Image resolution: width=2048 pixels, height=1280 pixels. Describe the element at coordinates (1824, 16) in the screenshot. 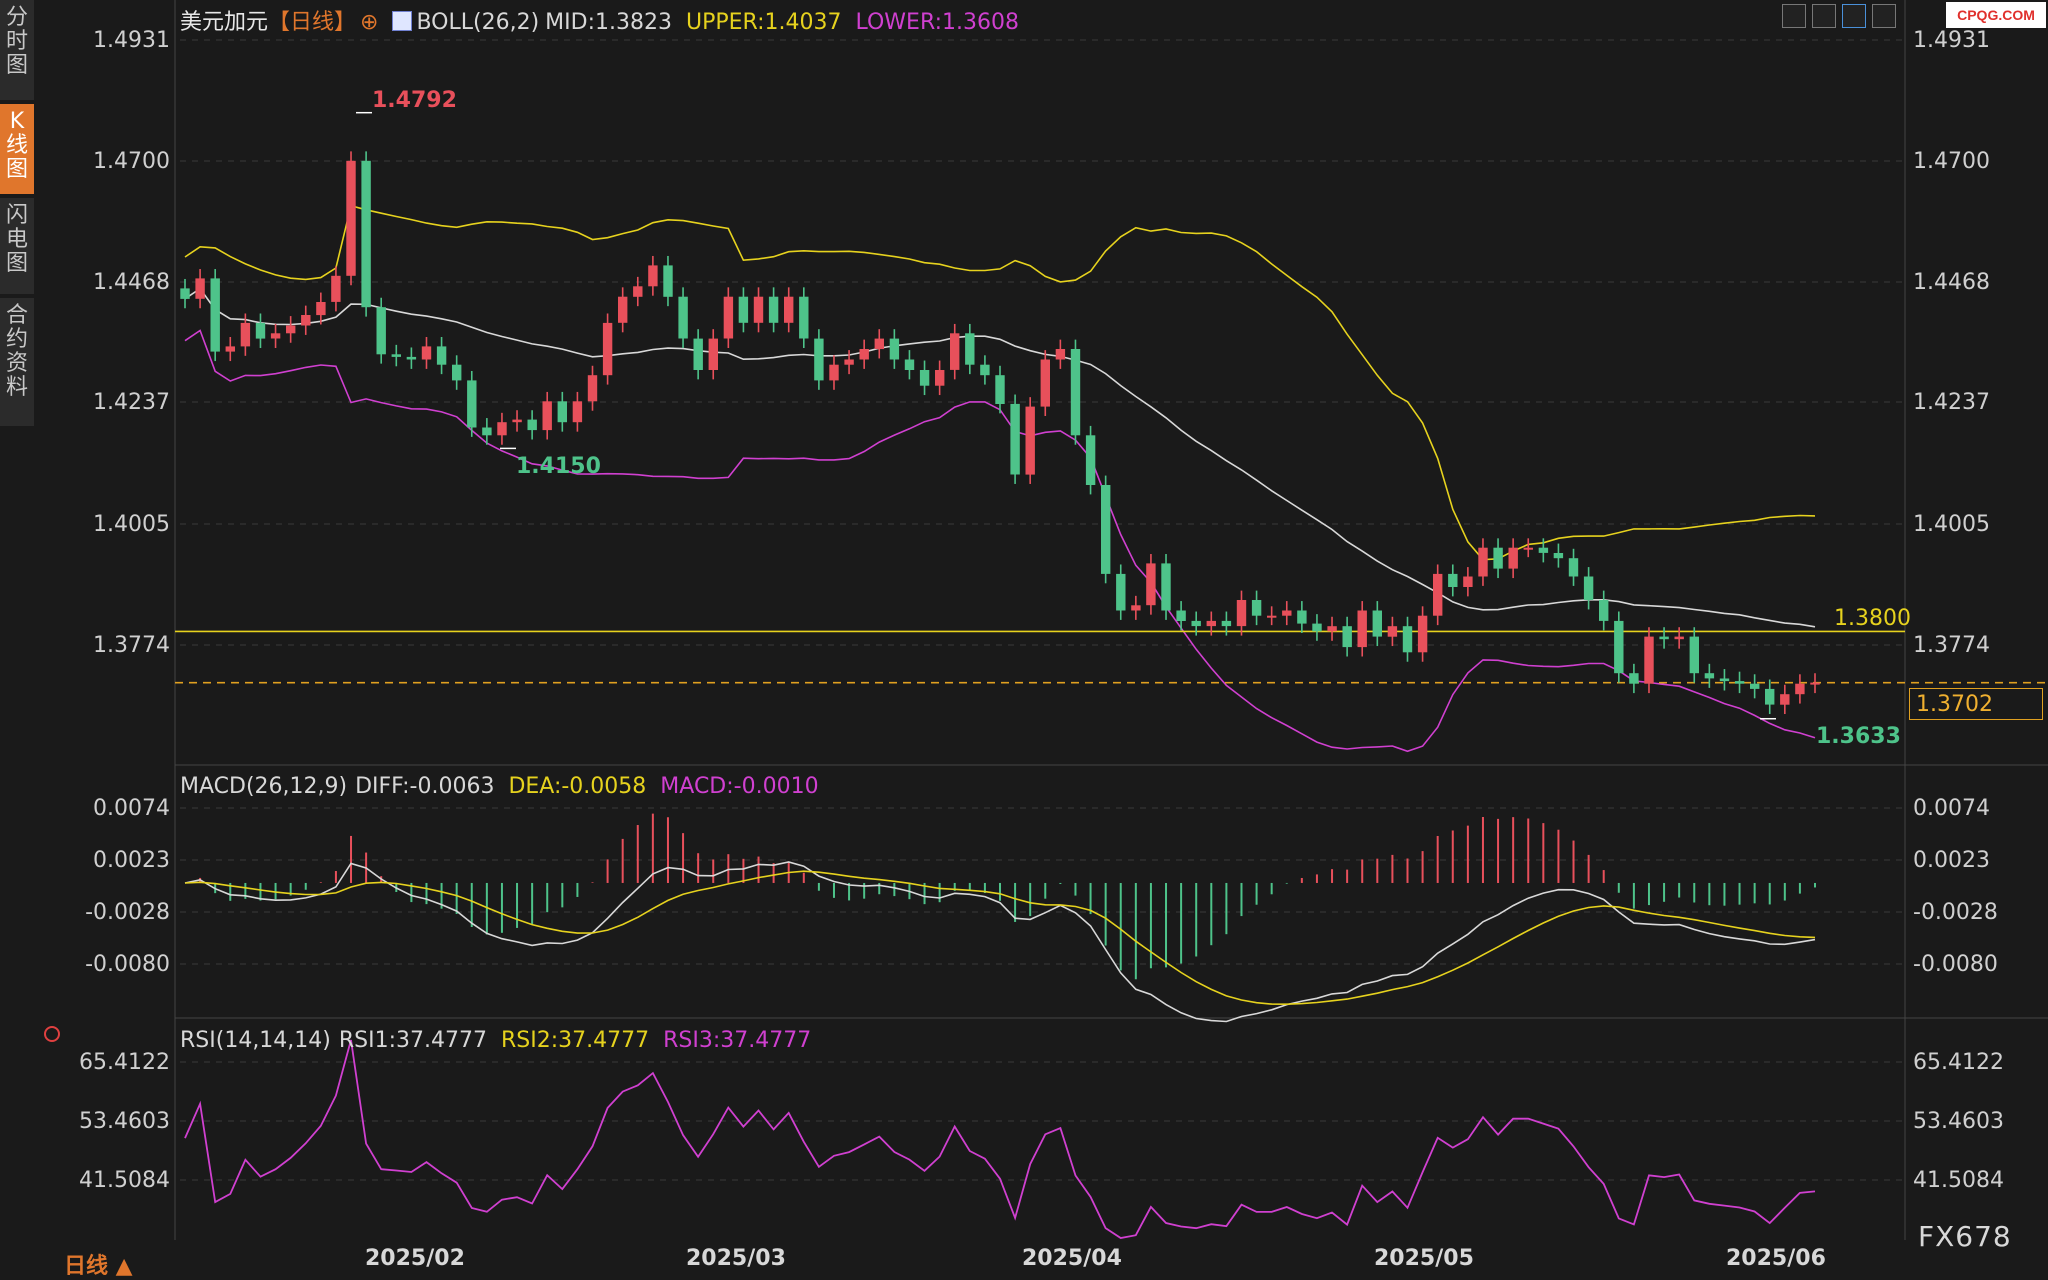

I see `grid-tool-icon` at that location.